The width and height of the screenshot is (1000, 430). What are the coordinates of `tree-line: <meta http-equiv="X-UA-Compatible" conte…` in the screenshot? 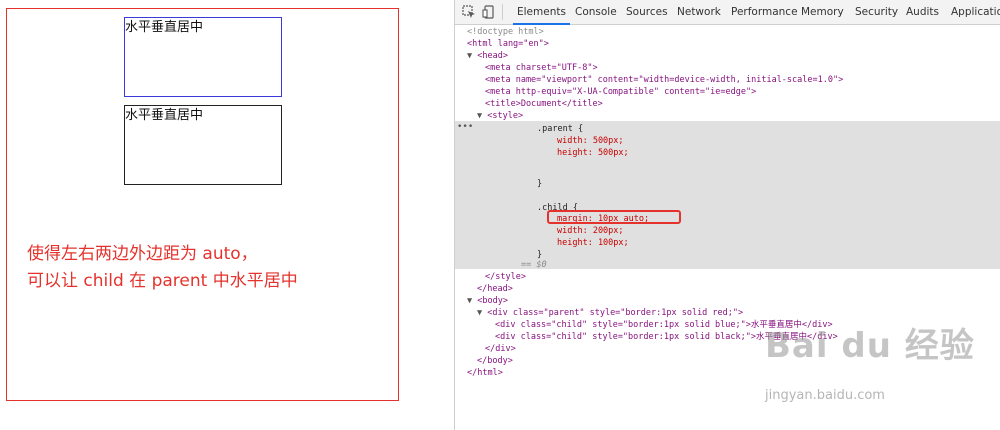 It's located at (727, 92).